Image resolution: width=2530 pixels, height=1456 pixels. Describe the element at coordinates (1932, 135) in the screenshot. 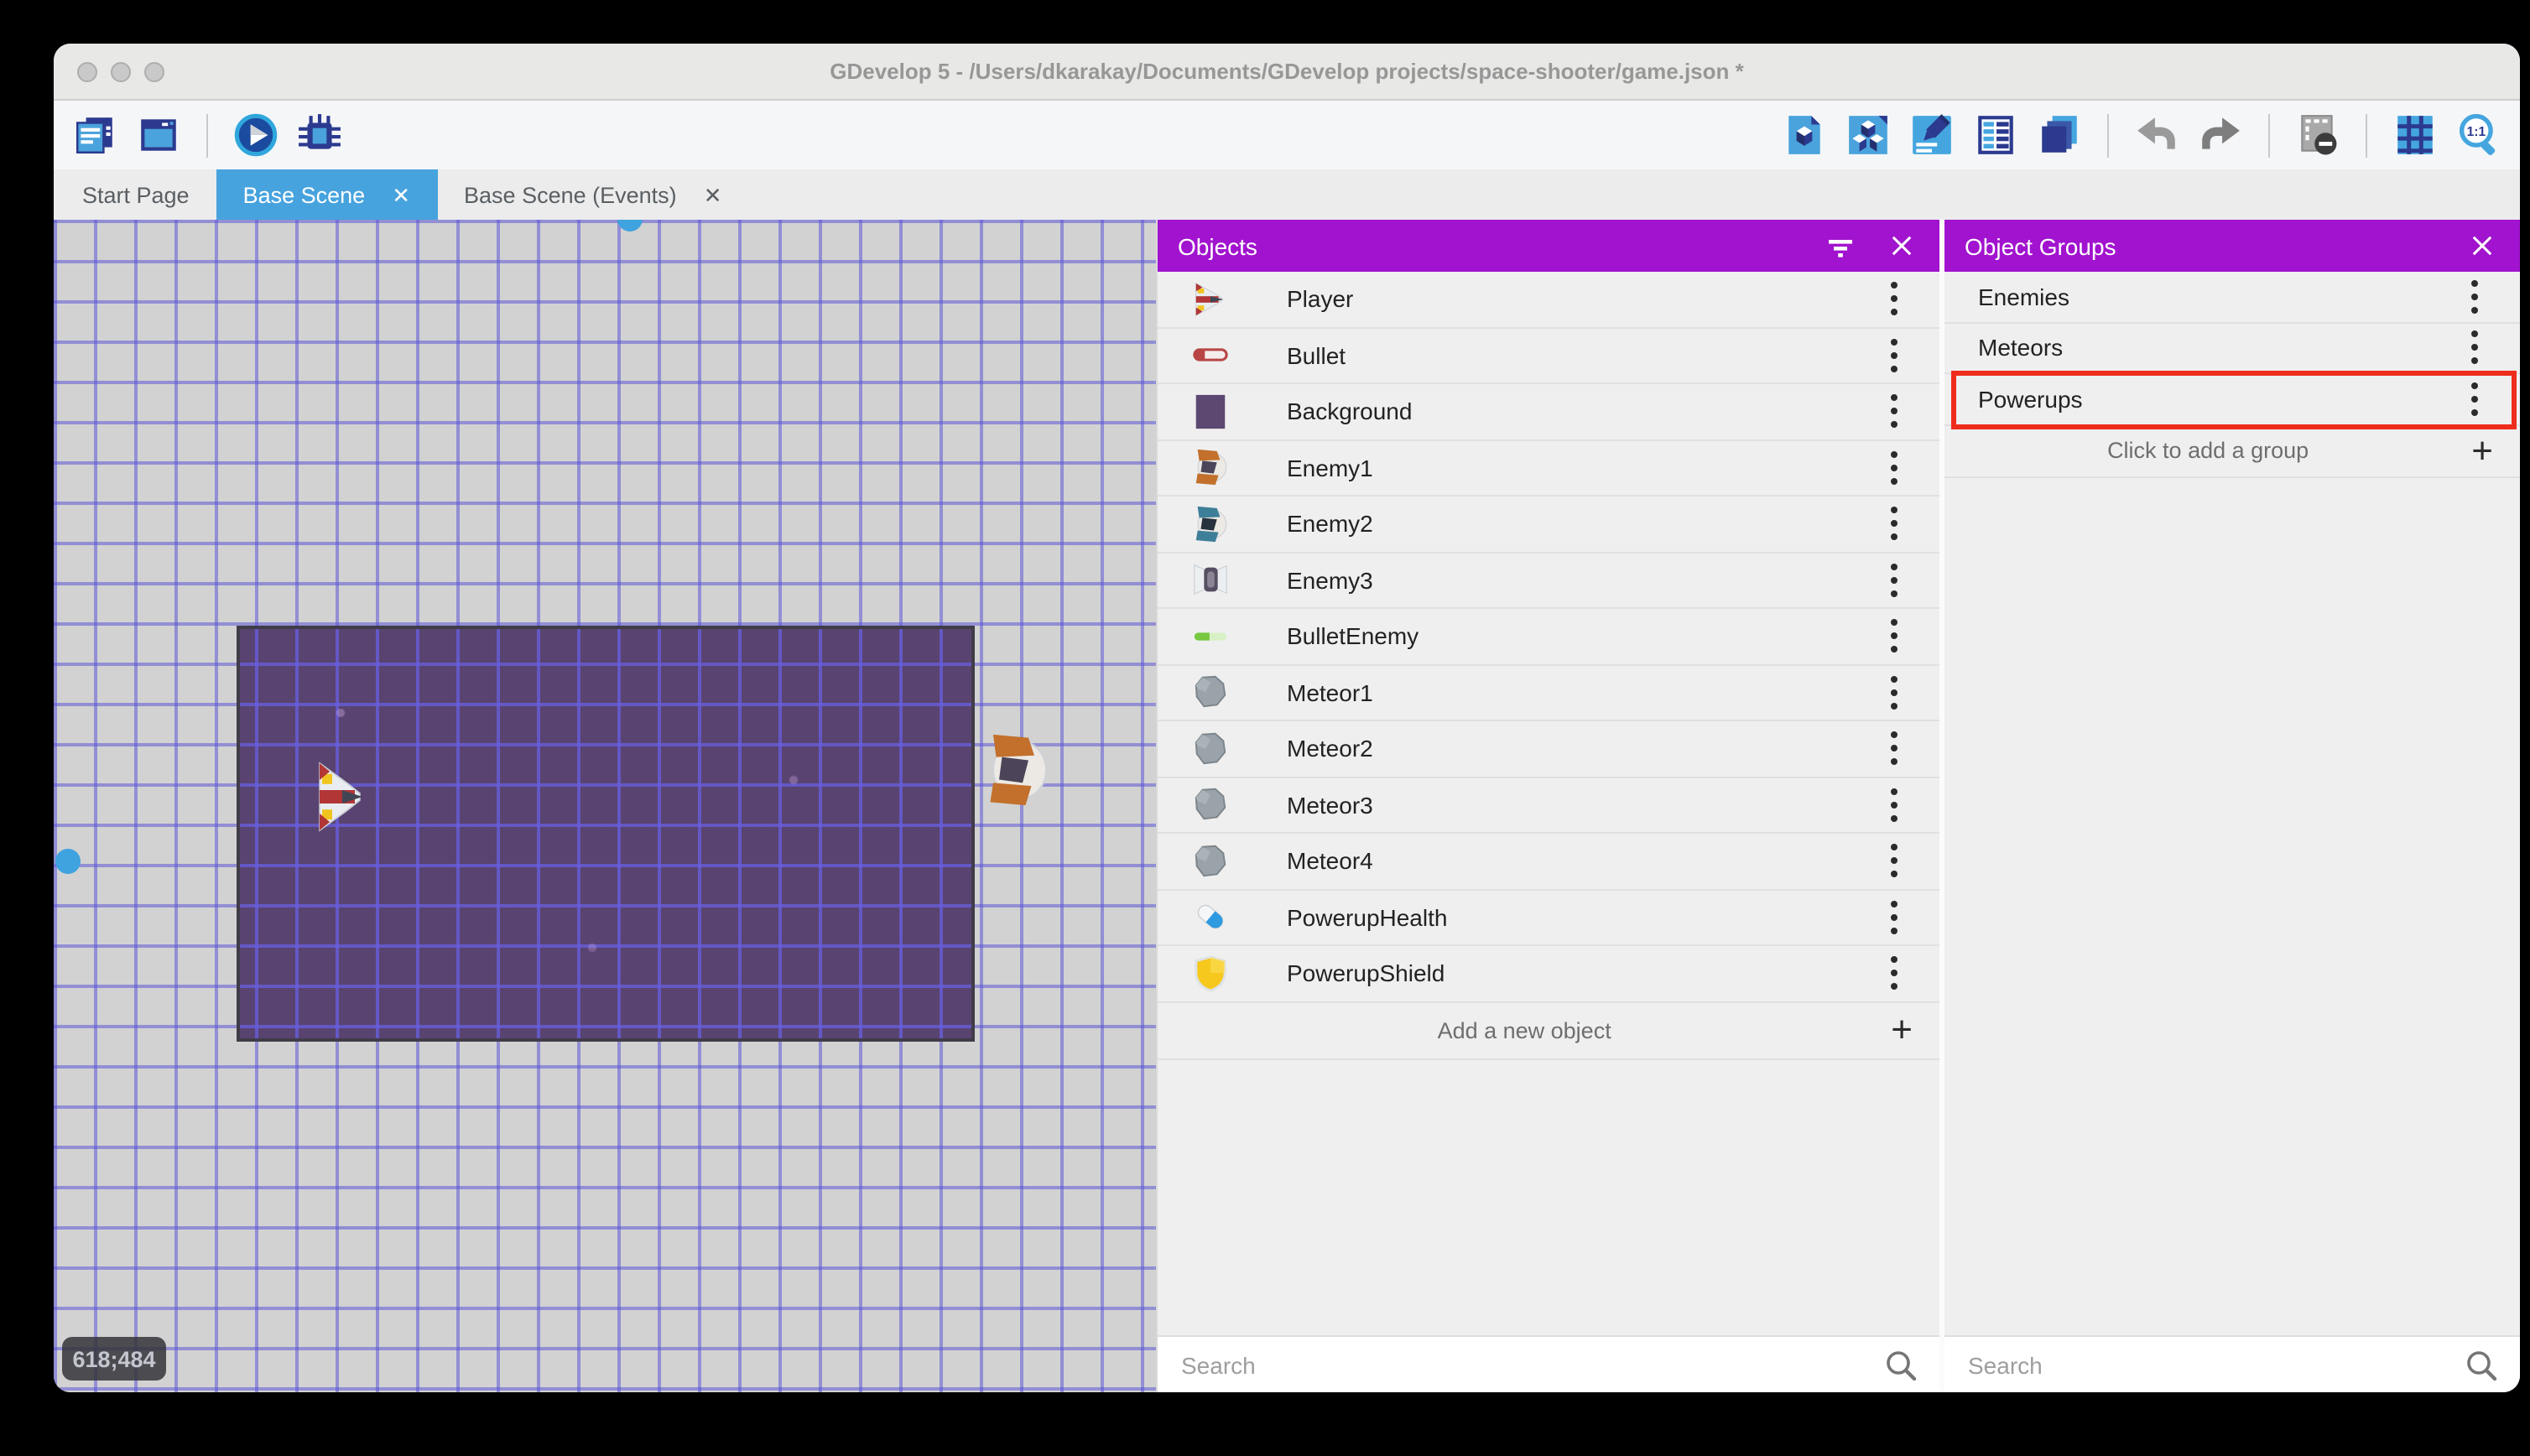

I see `properties-pencil-icon` at that location.